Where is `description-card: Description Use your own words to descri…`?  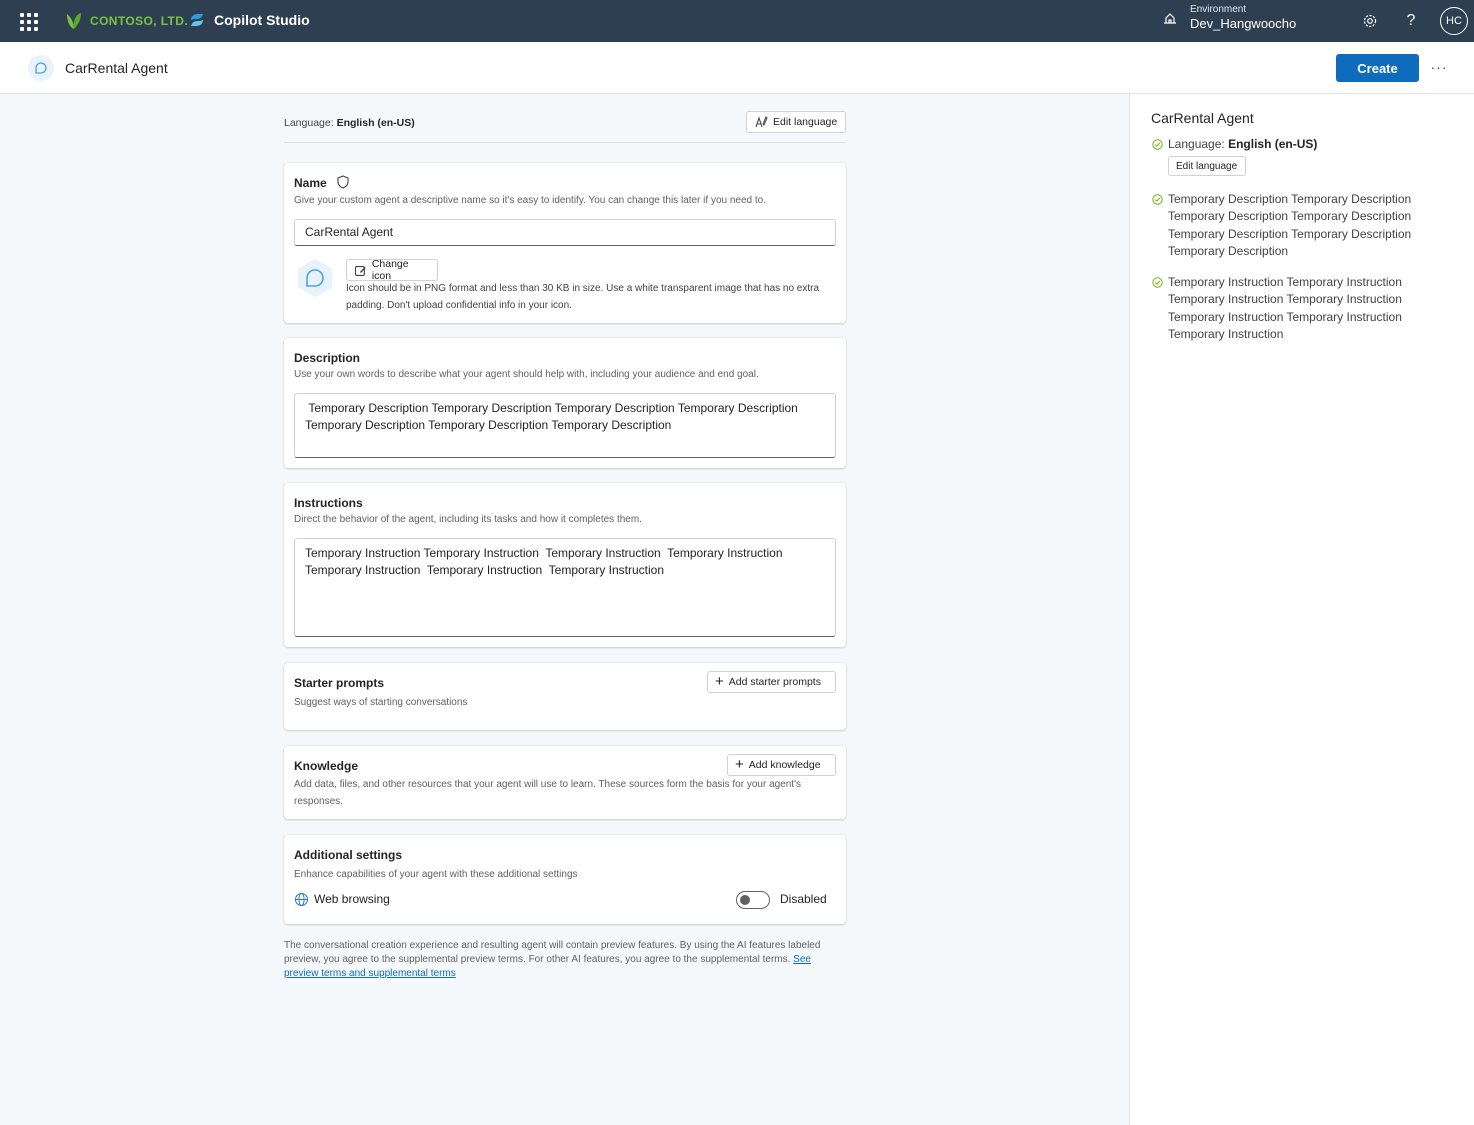
description-card: Description Use your own words to descri… is located at coordinates (565, 403).